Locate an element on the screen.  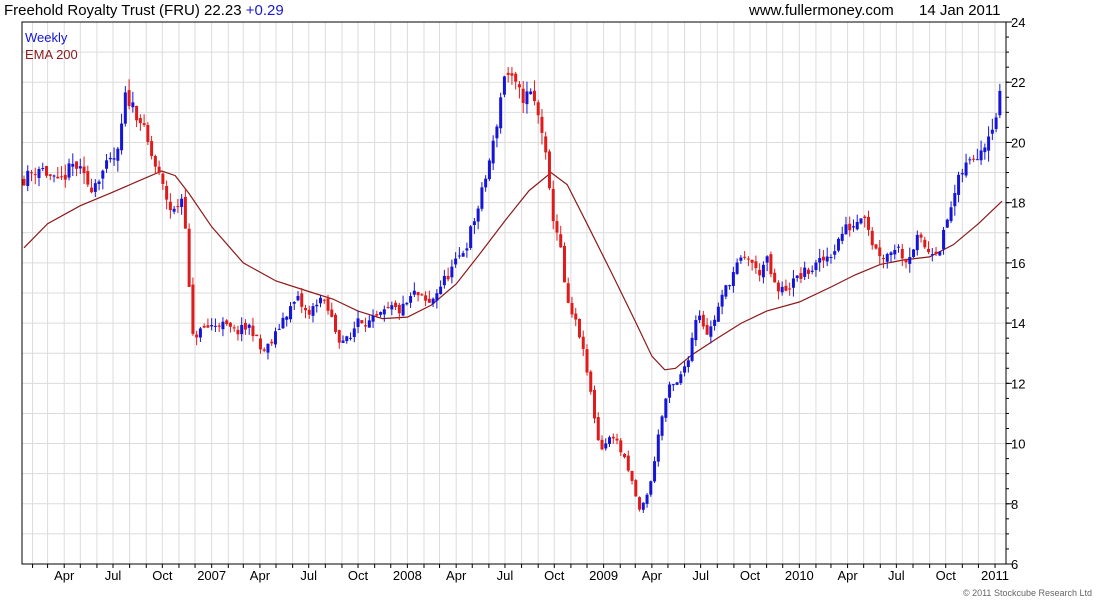
legend-weekly: Weekly is located at coordinates (46, 37).